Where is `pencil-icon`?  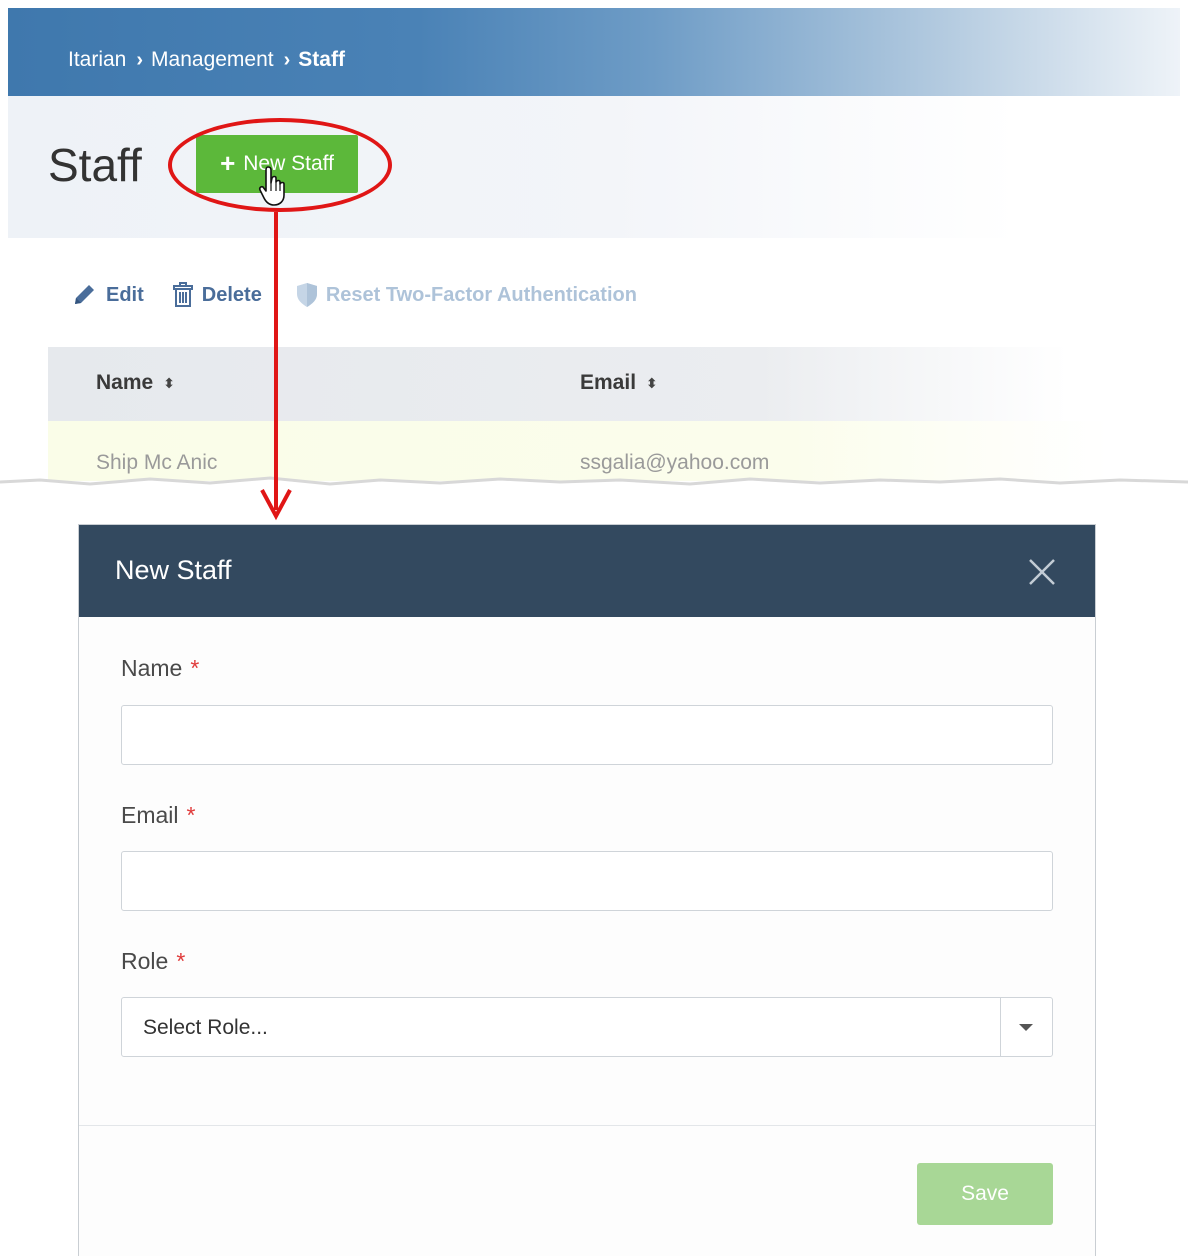
pencil-icon is located at coordinates (84, 294).